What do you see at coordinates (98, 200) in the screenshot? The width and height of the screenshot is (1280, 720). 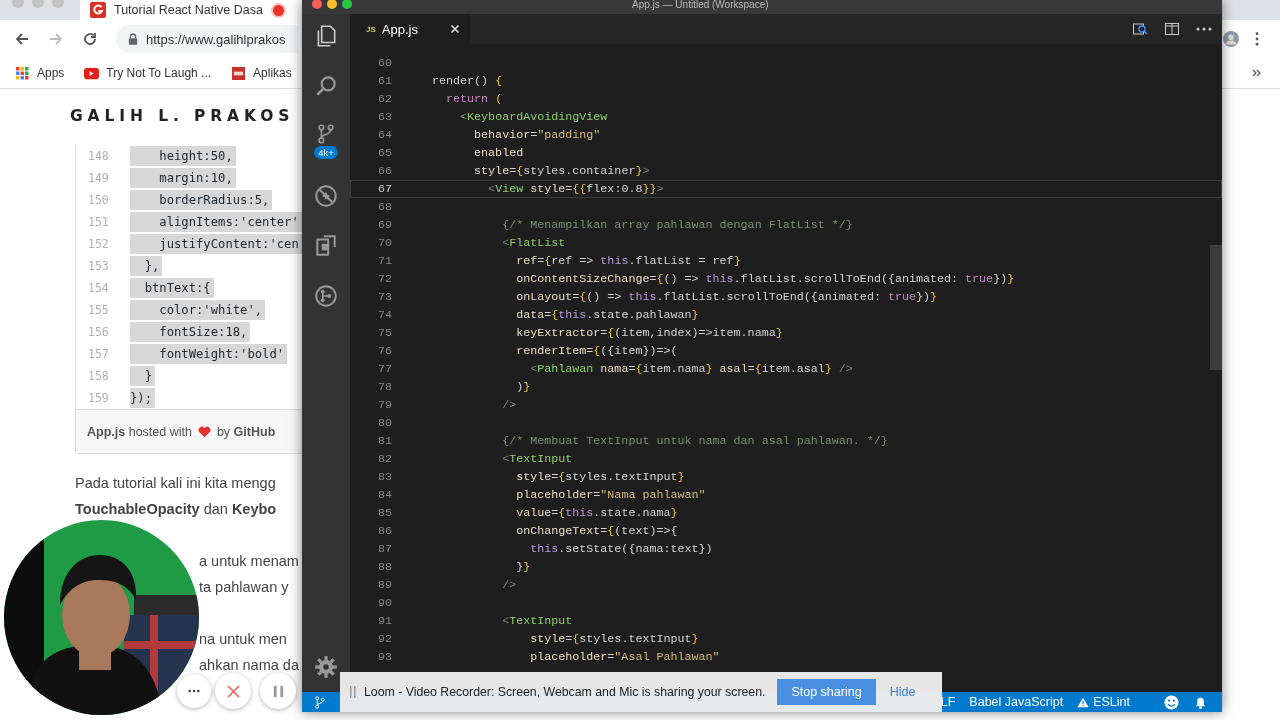 I see `line-number: 150` at bounding box center [98, 200].